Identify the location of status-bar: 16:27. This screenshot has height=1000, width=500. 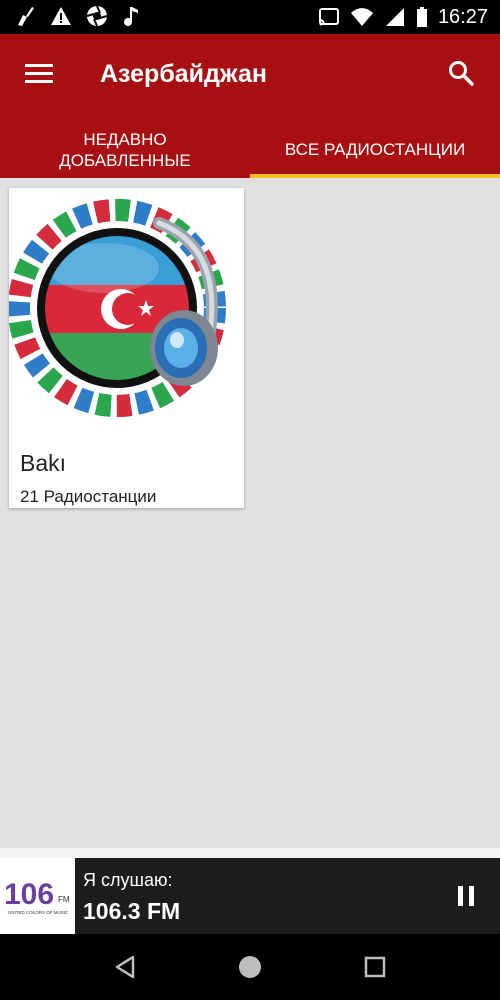
(250, 17).